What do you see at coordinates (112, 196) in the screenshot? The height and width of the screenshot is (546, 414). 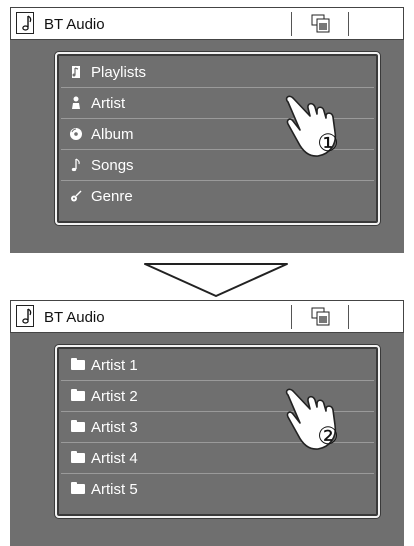 I see `list-item-label: Genre` at bounding box center [112, 196].